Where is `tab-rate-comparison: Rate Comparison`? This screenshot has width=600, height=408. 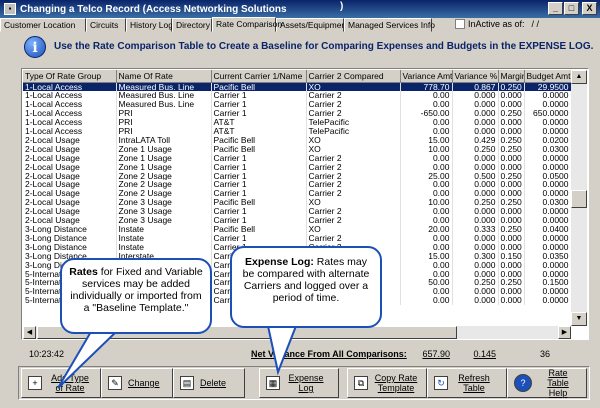
tab-rate-comparison: Rate Comparison is located at coordinates (247, 24).